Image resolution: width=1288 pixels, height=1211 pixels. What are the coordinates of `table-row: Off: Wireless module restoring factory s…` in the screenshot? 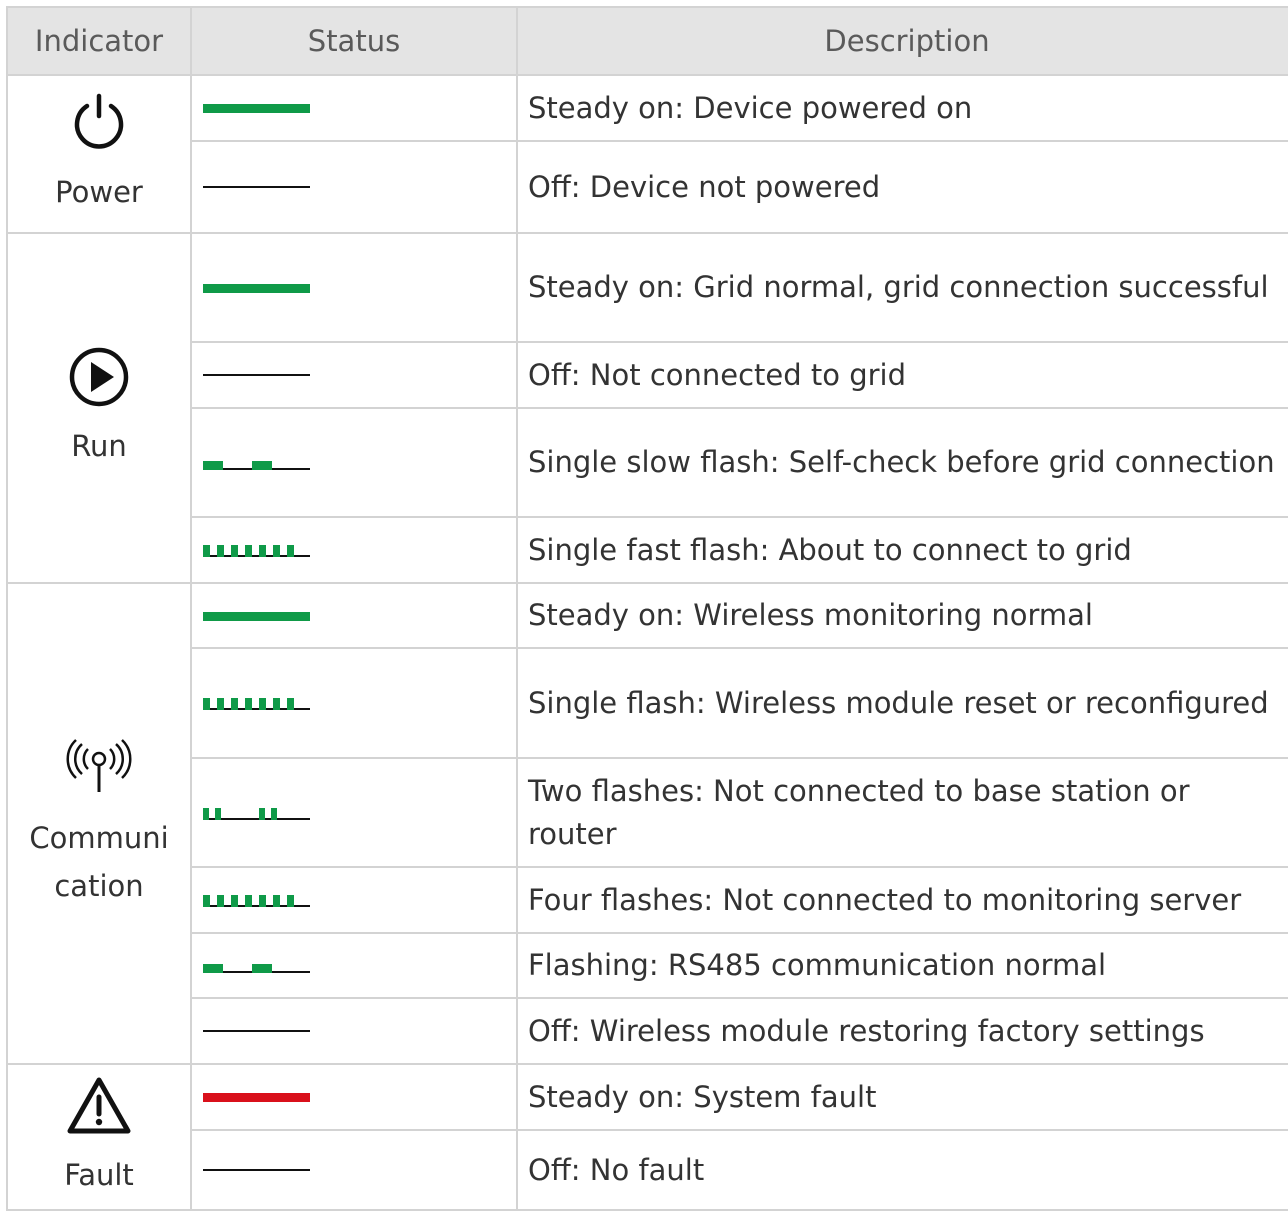 It's located at (647, 1031).